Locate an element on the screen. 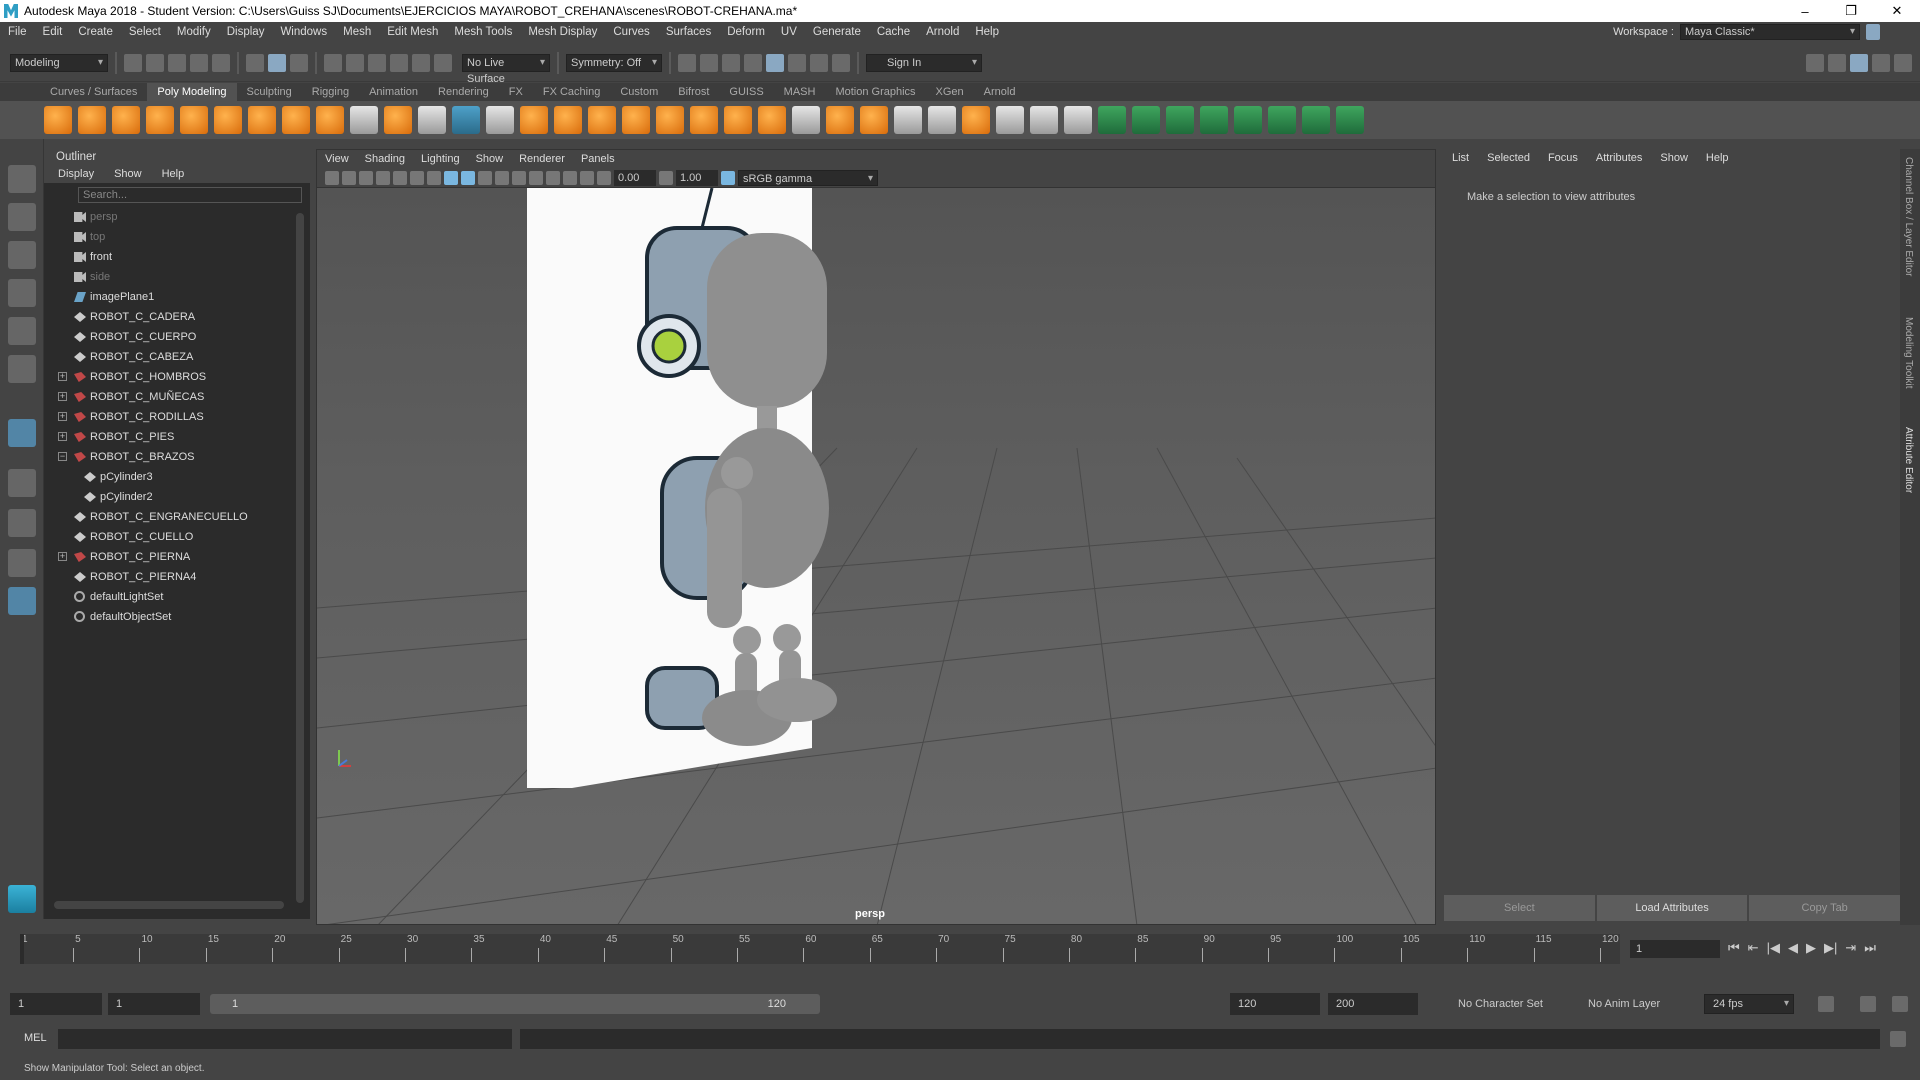  attr-load-attributes-button: Load Attributes is located at coordinates (1672, 908).